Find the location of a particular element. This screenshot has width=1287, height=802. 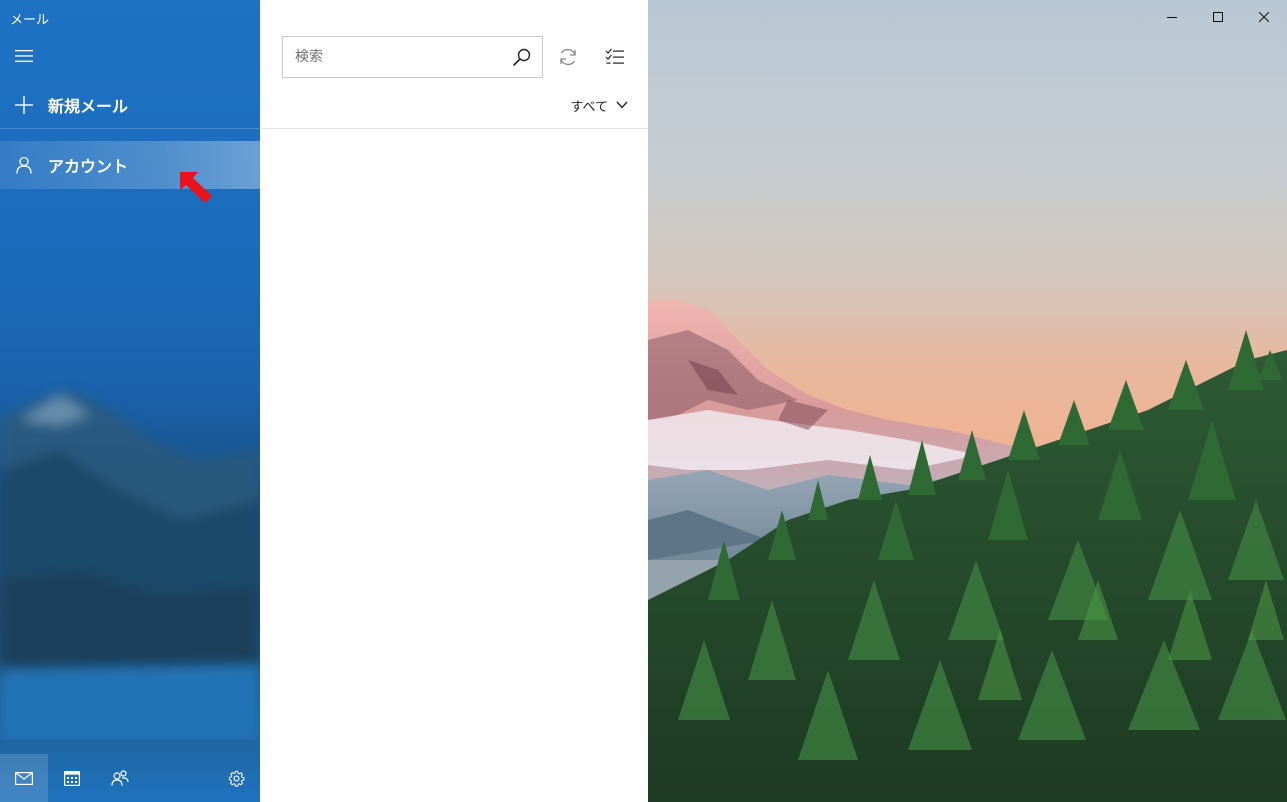

plus-icon is located at coordinates (24, 105).